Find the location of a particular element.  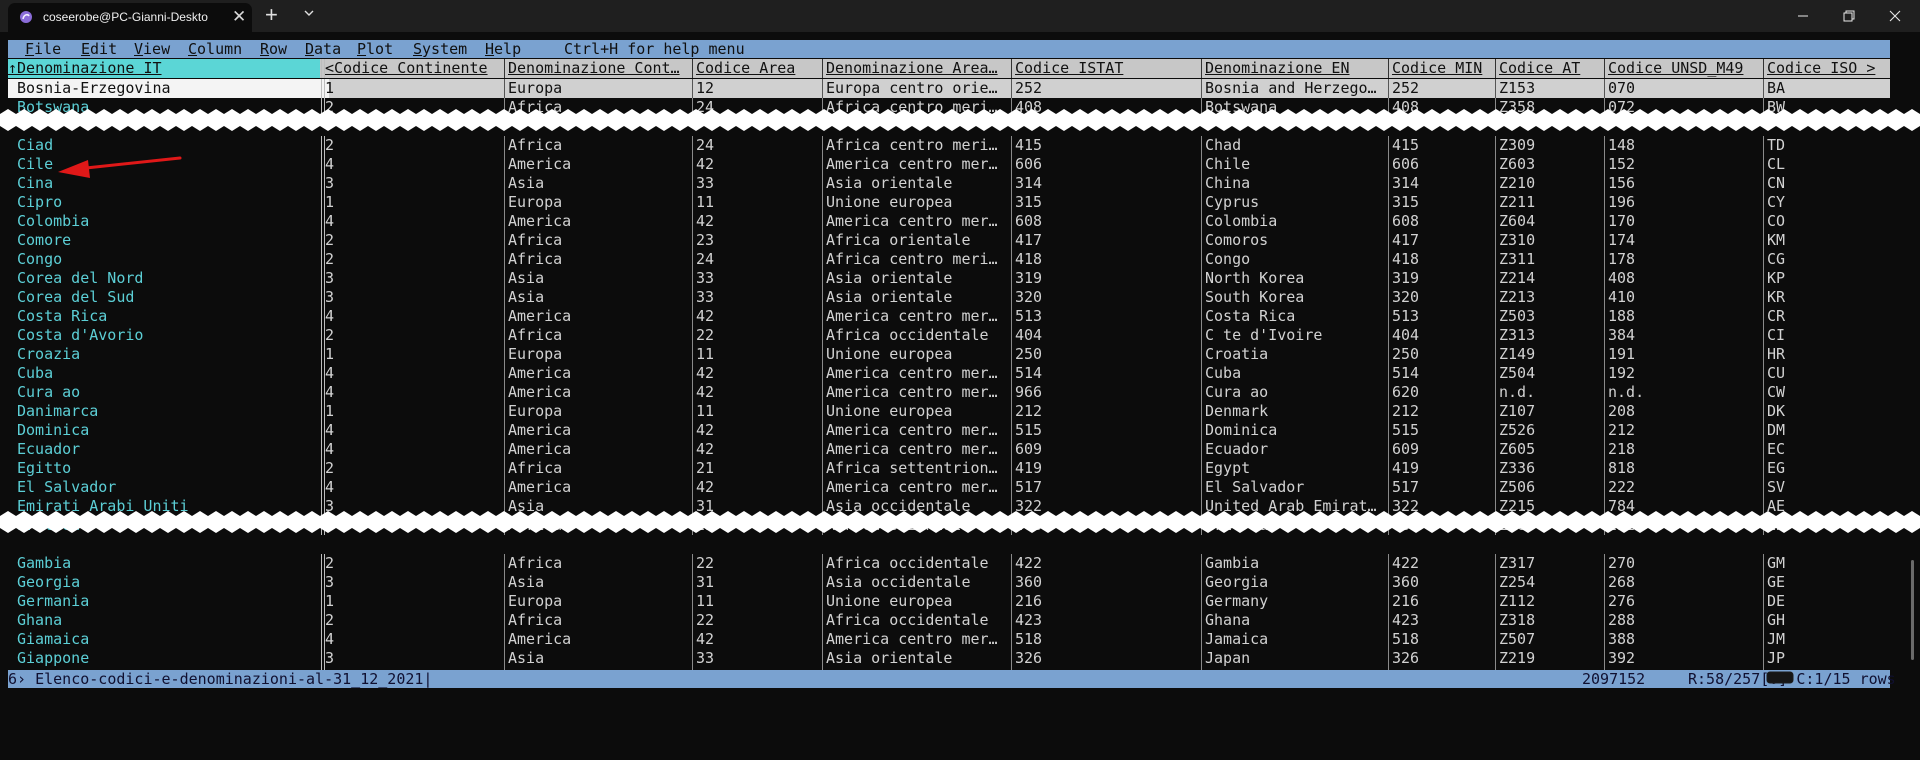

table-cell: 320 is located at coordinates (1406, 297).